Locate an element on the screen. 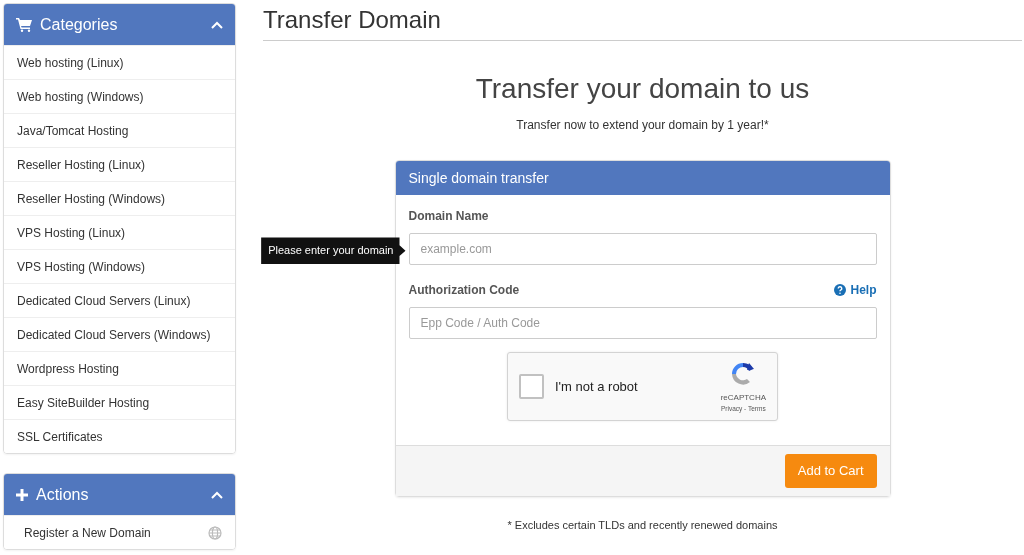 The height and width of the screenshot is (555, 1024). checkbox is located at coordinates (531, 387).